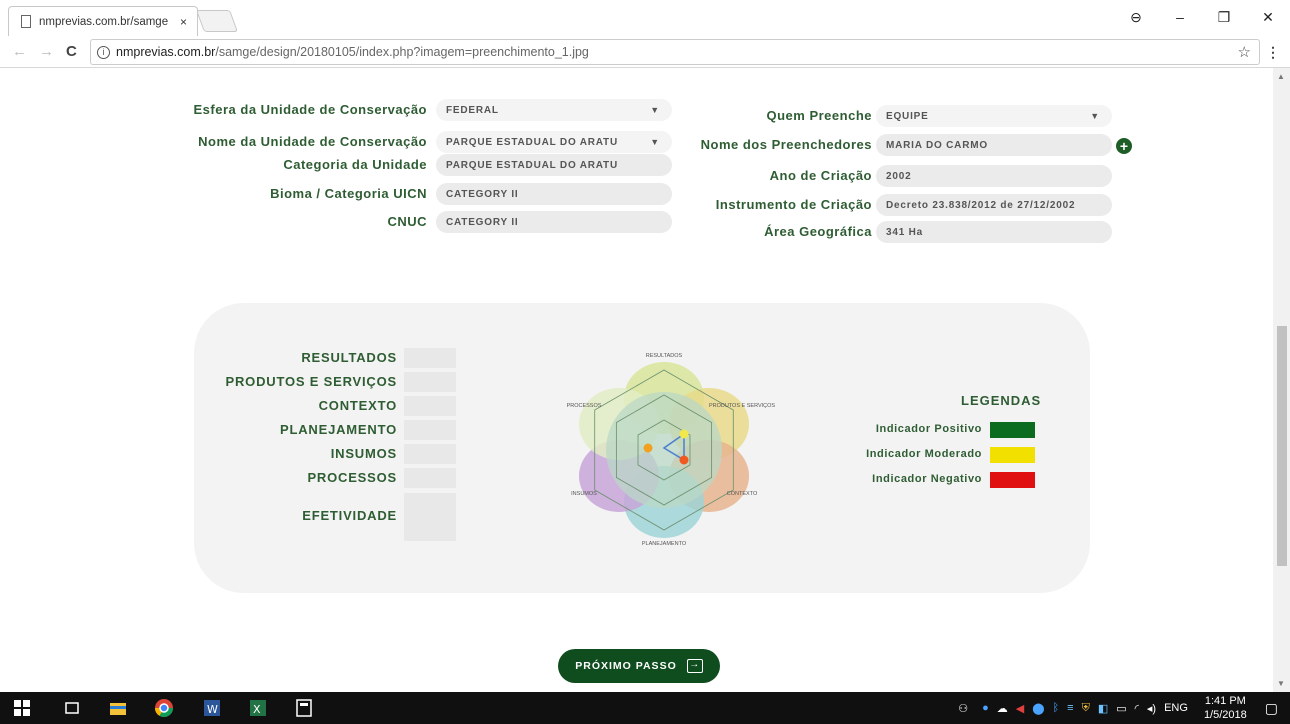  I want to click on forward-button: →, so click(46, 51).